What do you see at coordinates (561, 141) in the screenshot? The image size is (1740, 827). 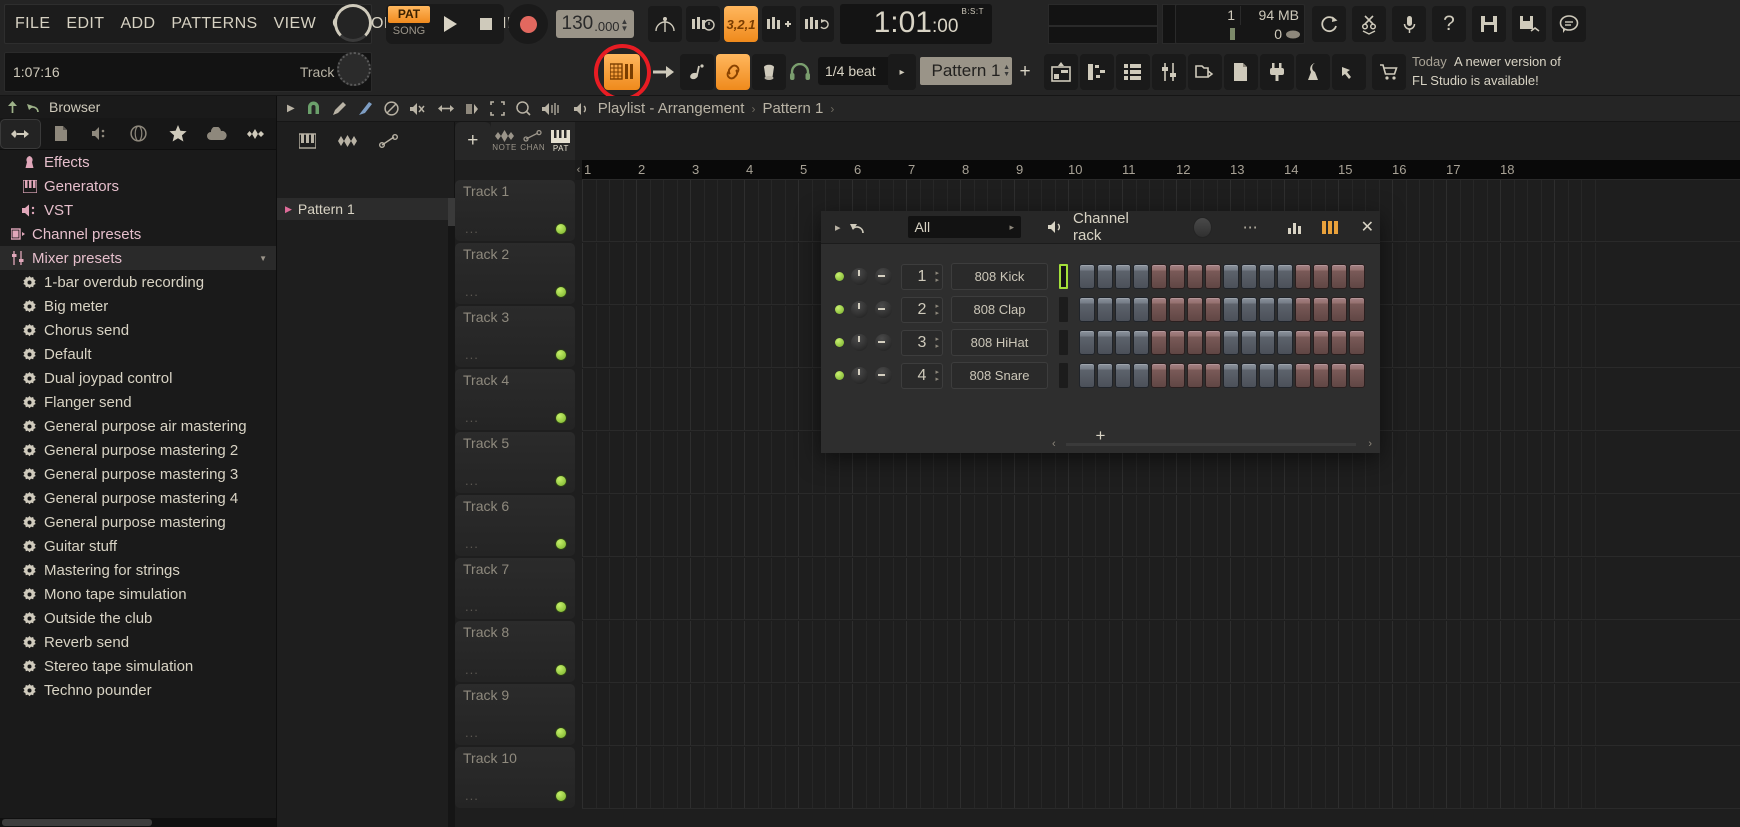 I see `tab-pat: PAT` at bounding box center [561, 141].